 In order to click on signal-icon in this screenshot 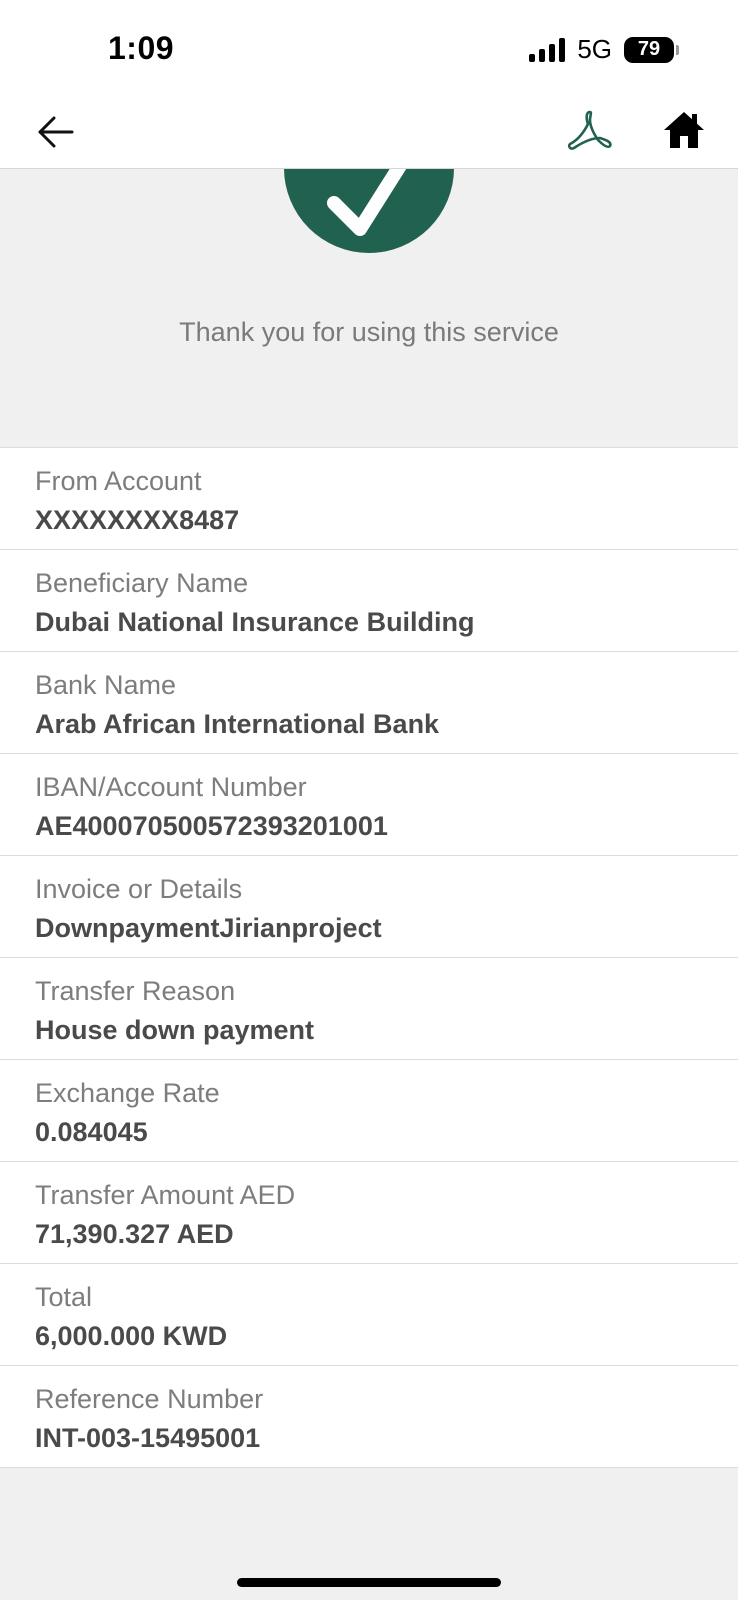, I will do `click(547, 49)`.